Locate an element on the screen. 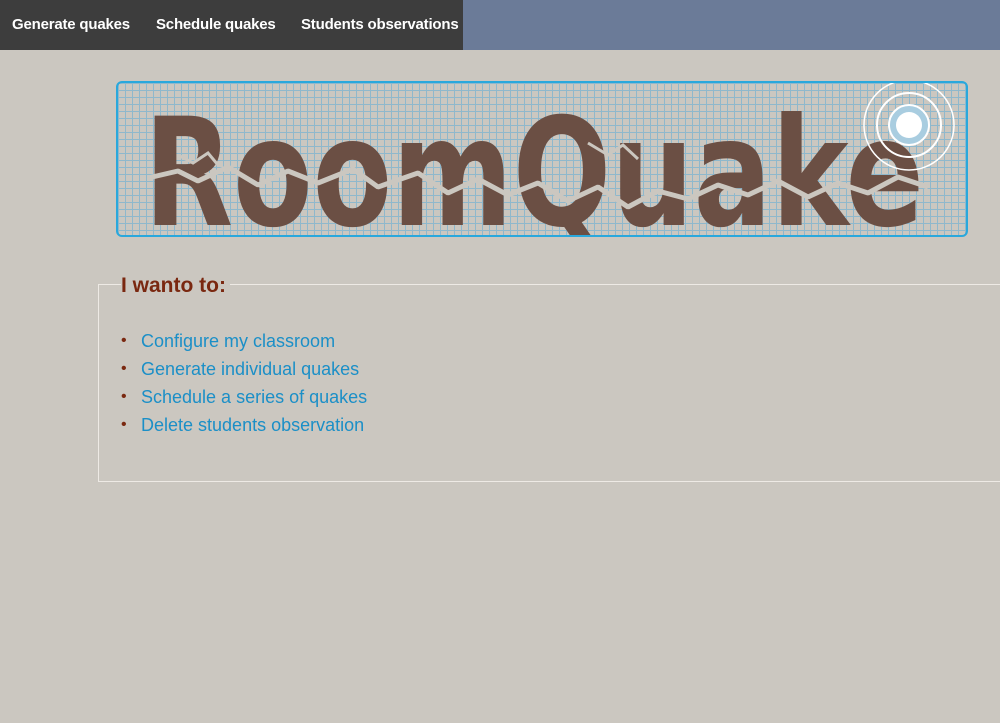 The height and width of the screenshot is (723, 1000). delete-observation-link: Delete students observation is located at coordinates (252, 425).